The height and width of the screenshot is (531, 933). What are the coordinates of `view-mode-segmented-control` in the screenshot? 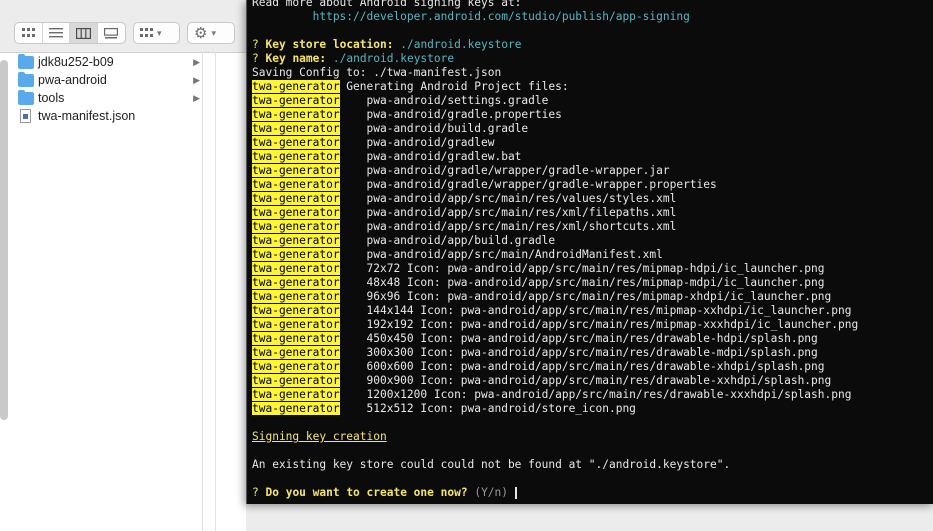 It's located at (70, 33).